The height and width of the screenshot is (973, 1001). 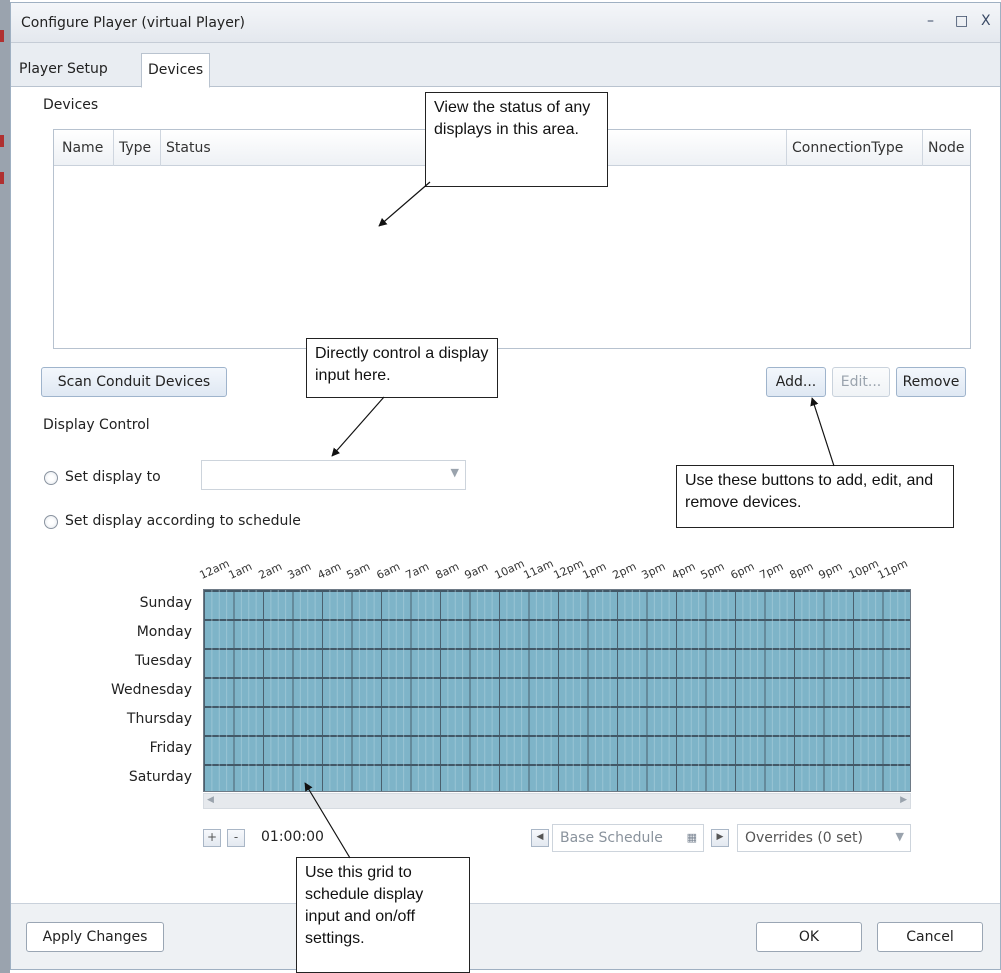 I want to click on hour-label: 1pm, so click(x=594, y=570).